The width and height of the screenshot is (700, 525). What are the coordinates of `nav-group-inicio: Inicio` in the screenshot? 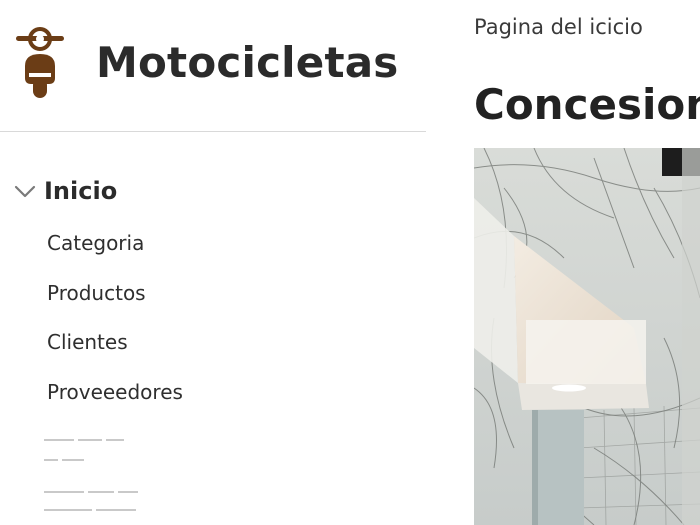 It's located at (64, 191).